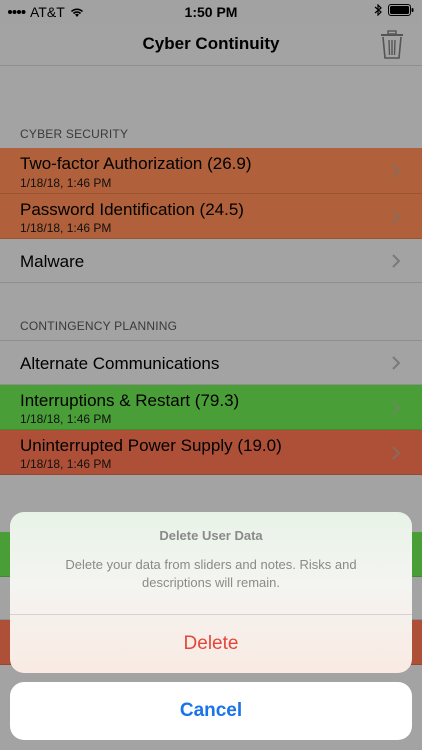 The width and height of the screenshot is (422, 750). What do you see at coordinates (211, 711) in the screenshot?
I see `cancel-button: Cancel` at bounding box center [211, 711].